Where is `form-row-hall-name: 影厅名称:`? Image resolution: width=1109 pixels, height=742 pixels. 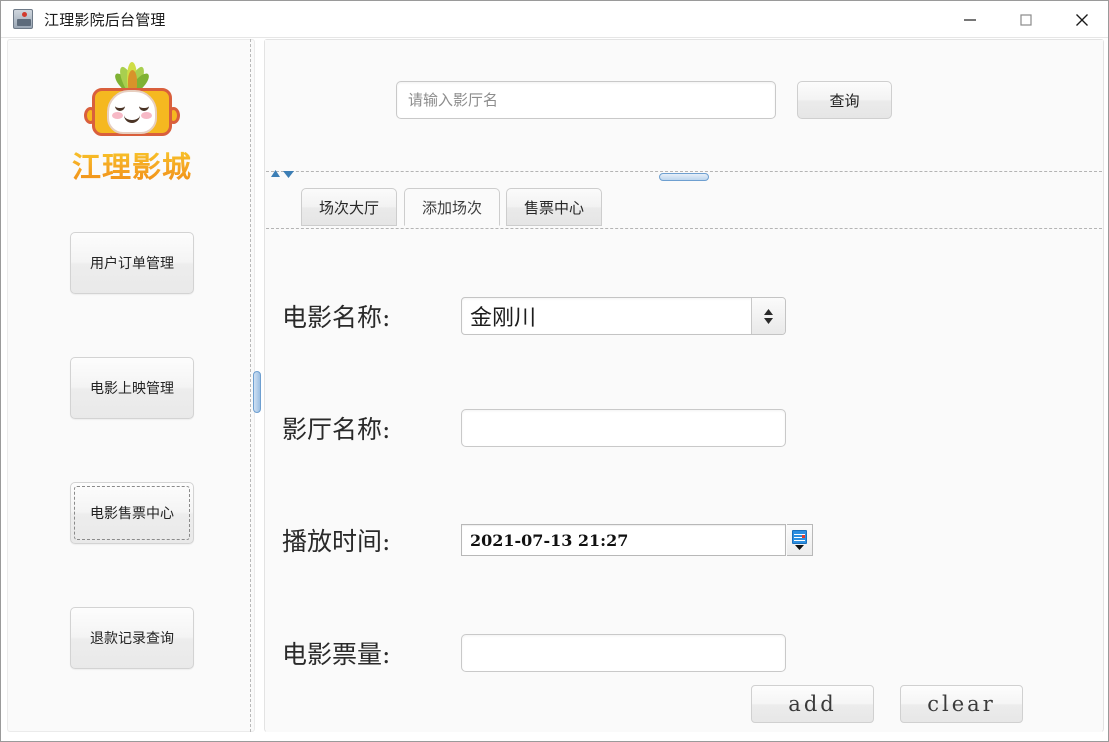
form-row-hall-name: 影厅名称: is located at coordinates (684, 428).